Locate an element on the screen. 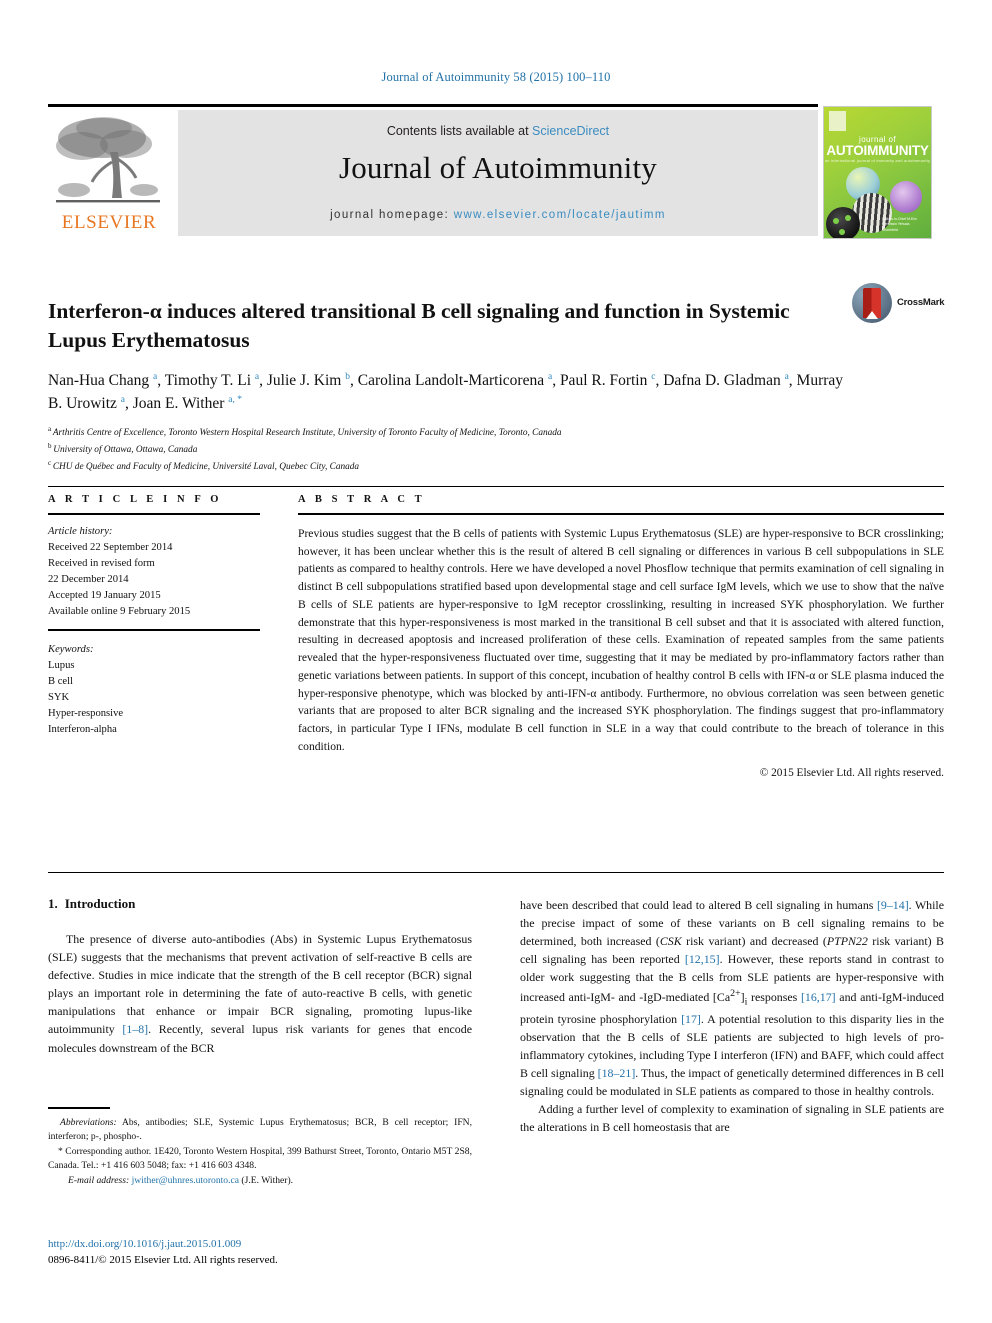  gene-name: PTPN22 is located at coordinates (847, 941).